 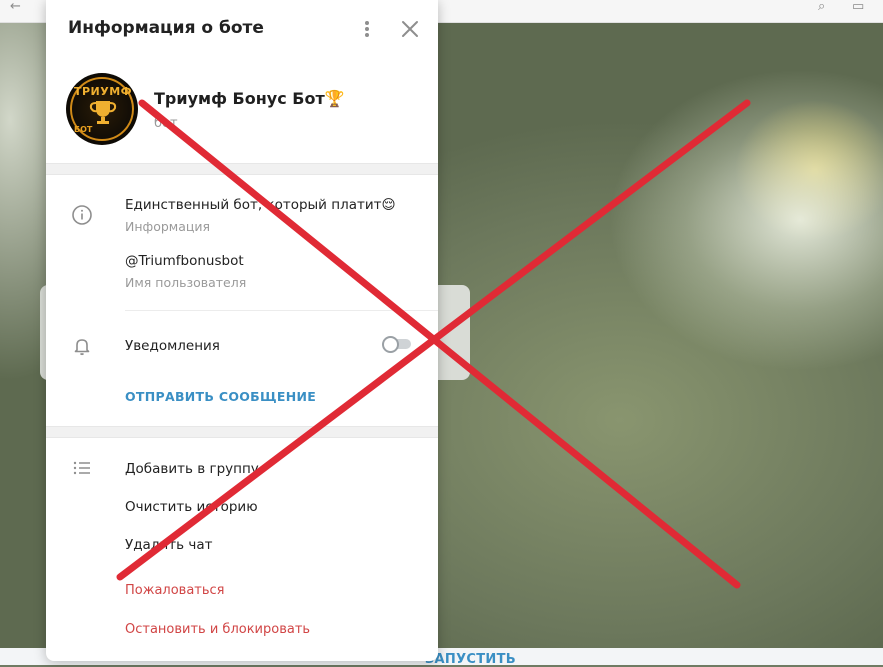 What do you see at coordinates (186, 282) in the screenshot?
I see `bot-username-label: Имя пользователя` at bounding box center [186, 282].